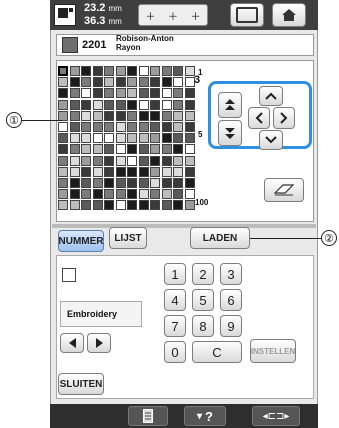  What do you see at coordinates (203, 274) in the screenshot?
I see `key-2: 2` at bounding box center [203, 274].